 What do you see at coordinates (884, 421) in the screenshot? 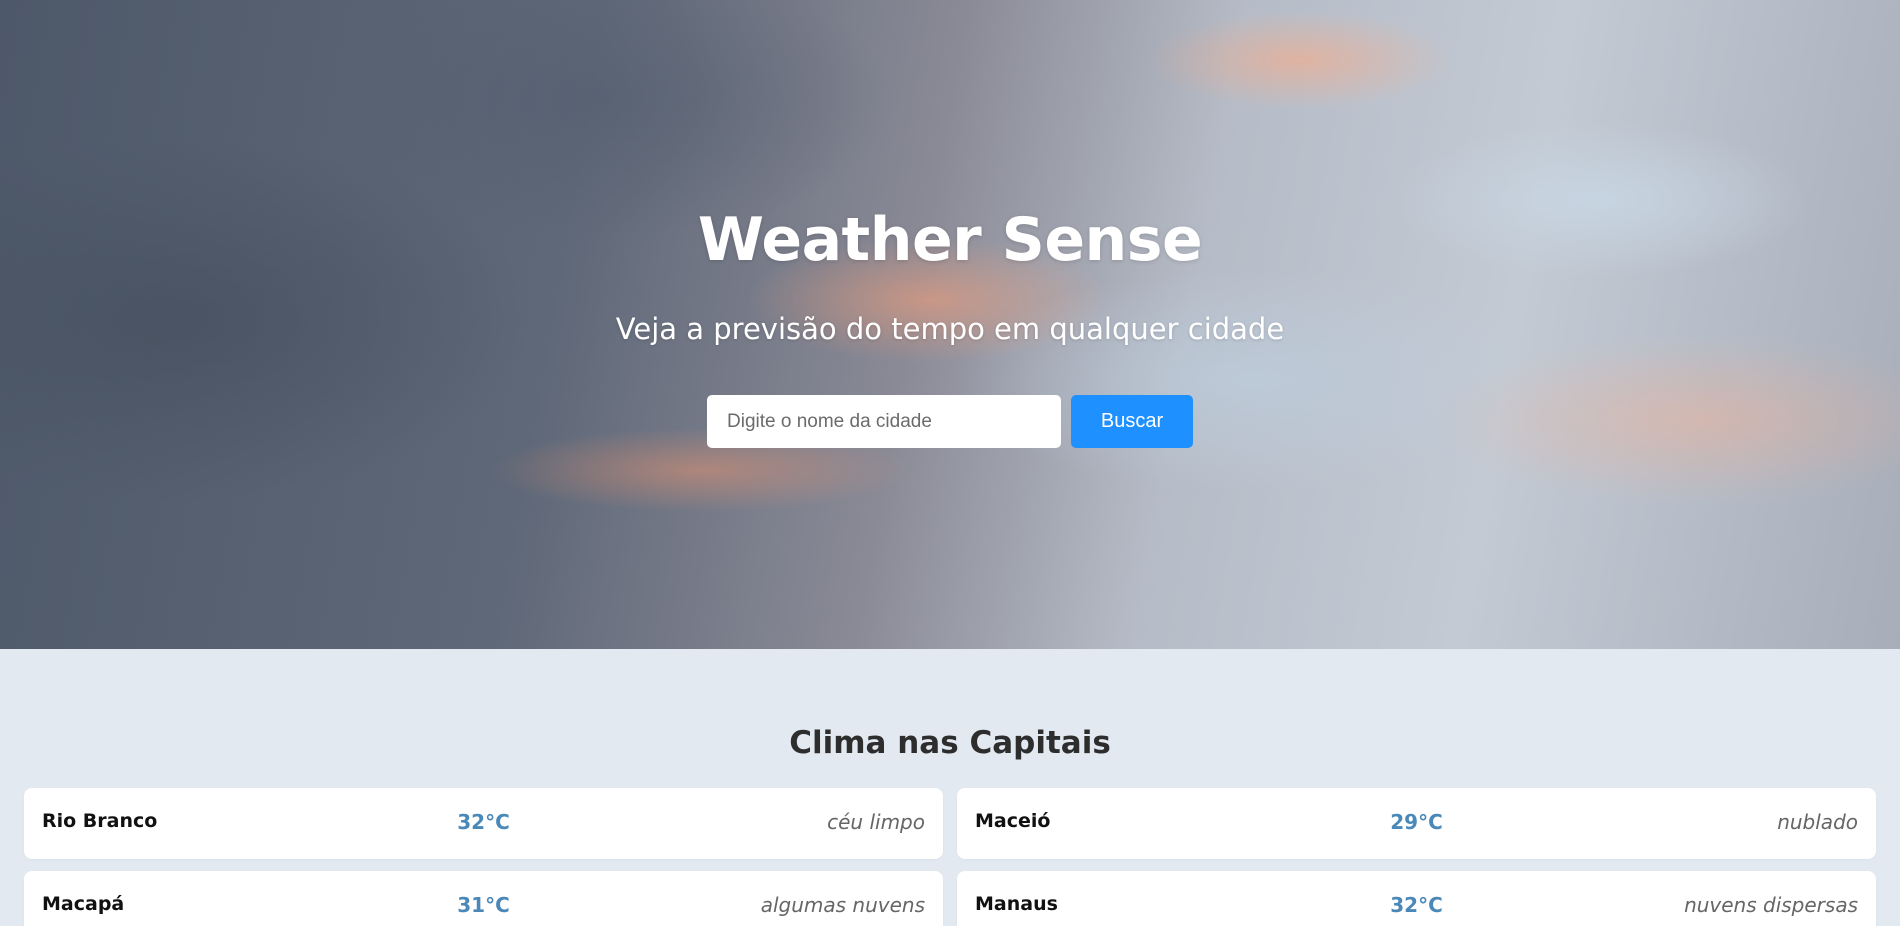
I see `city-search-input` at bounding box center [884, 421].